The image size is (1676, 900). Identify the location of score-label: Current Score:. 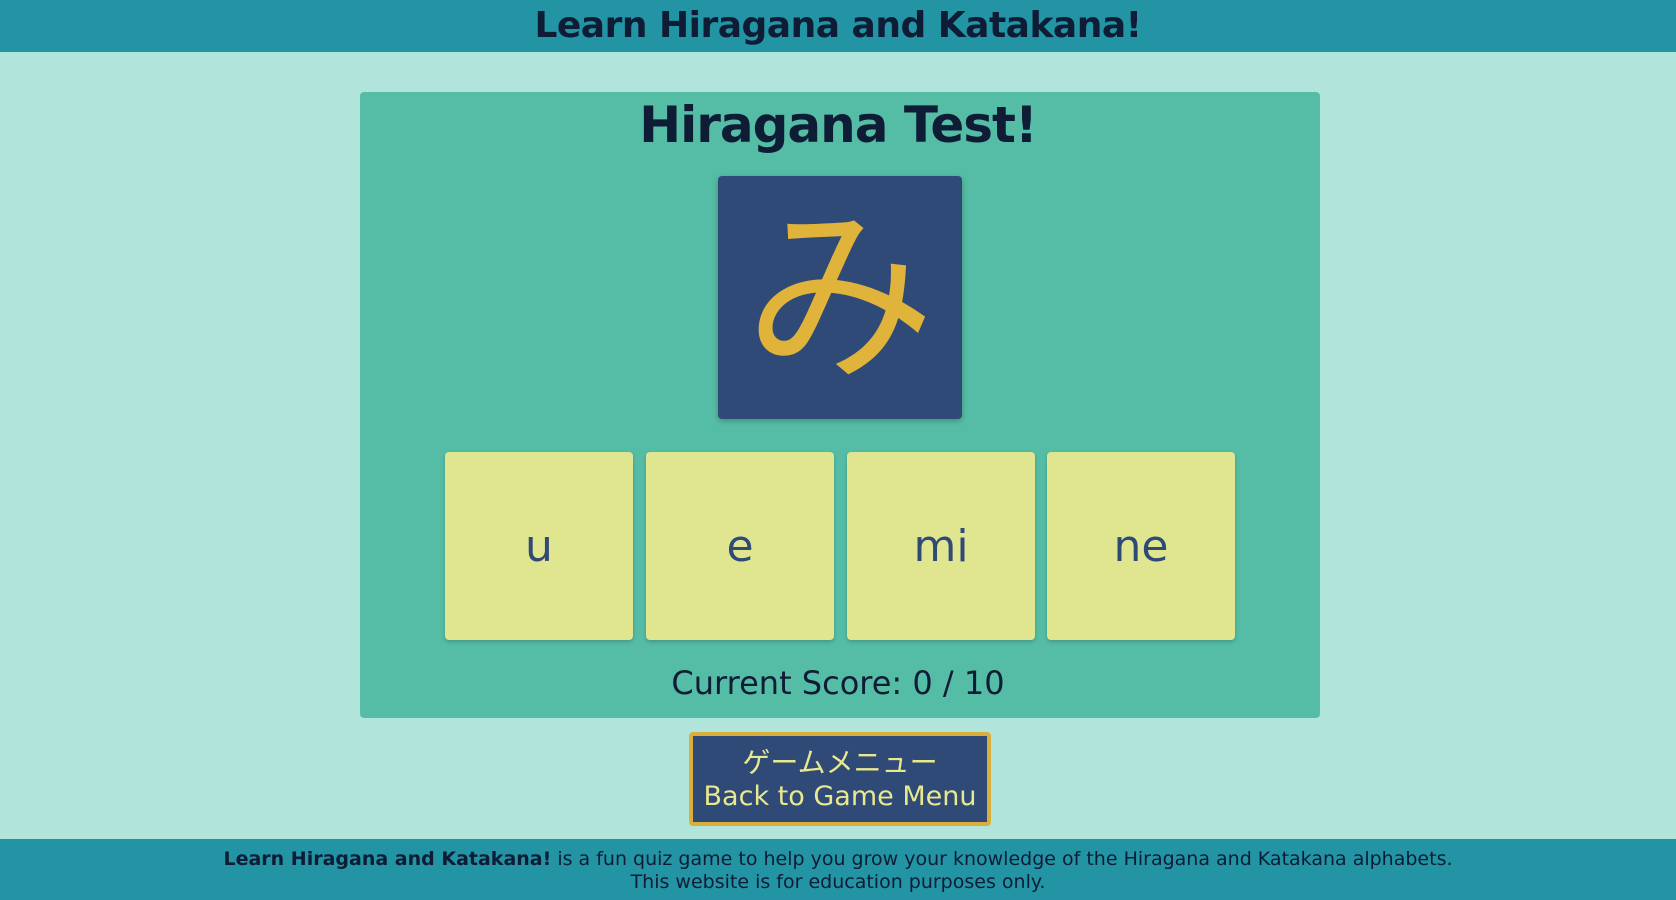
(787, 683).